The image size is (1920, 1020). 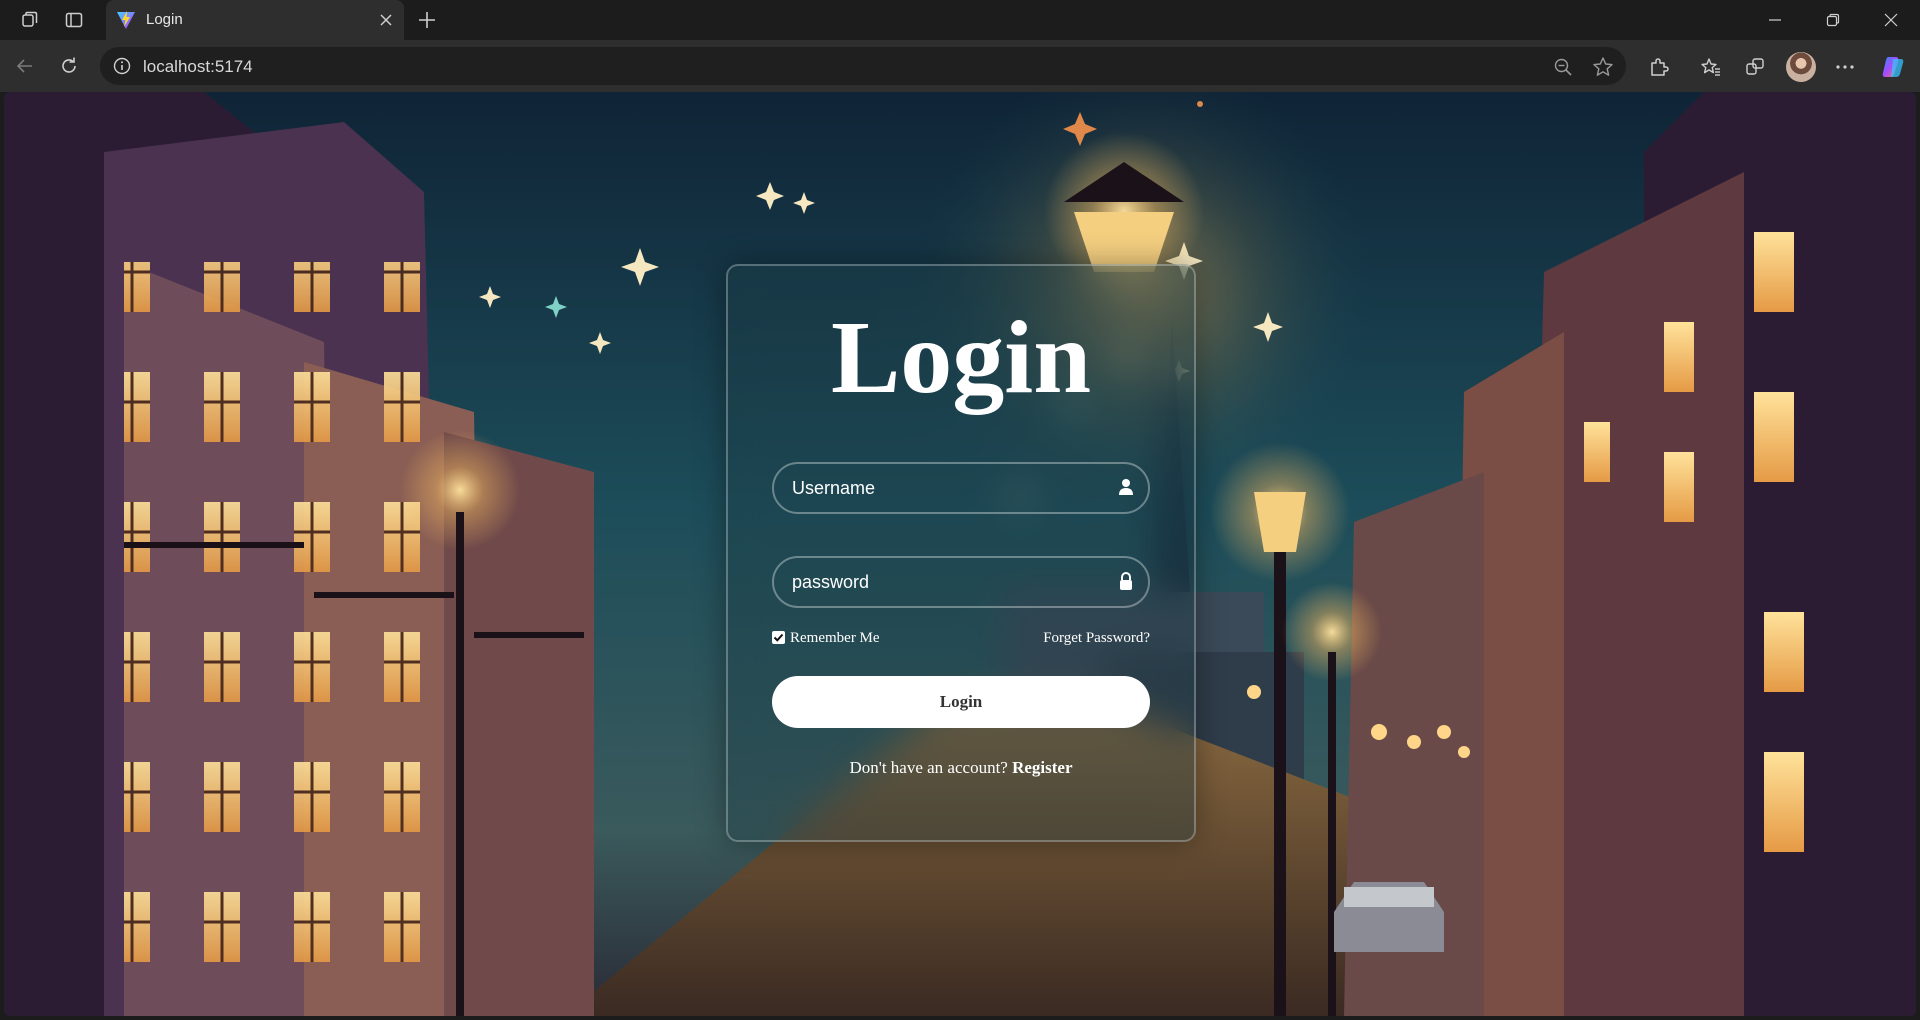 What do you see at coordinates (1711, 67) in the screenshot?
I see `favorites-icon` at bounding box center [1711, 67].